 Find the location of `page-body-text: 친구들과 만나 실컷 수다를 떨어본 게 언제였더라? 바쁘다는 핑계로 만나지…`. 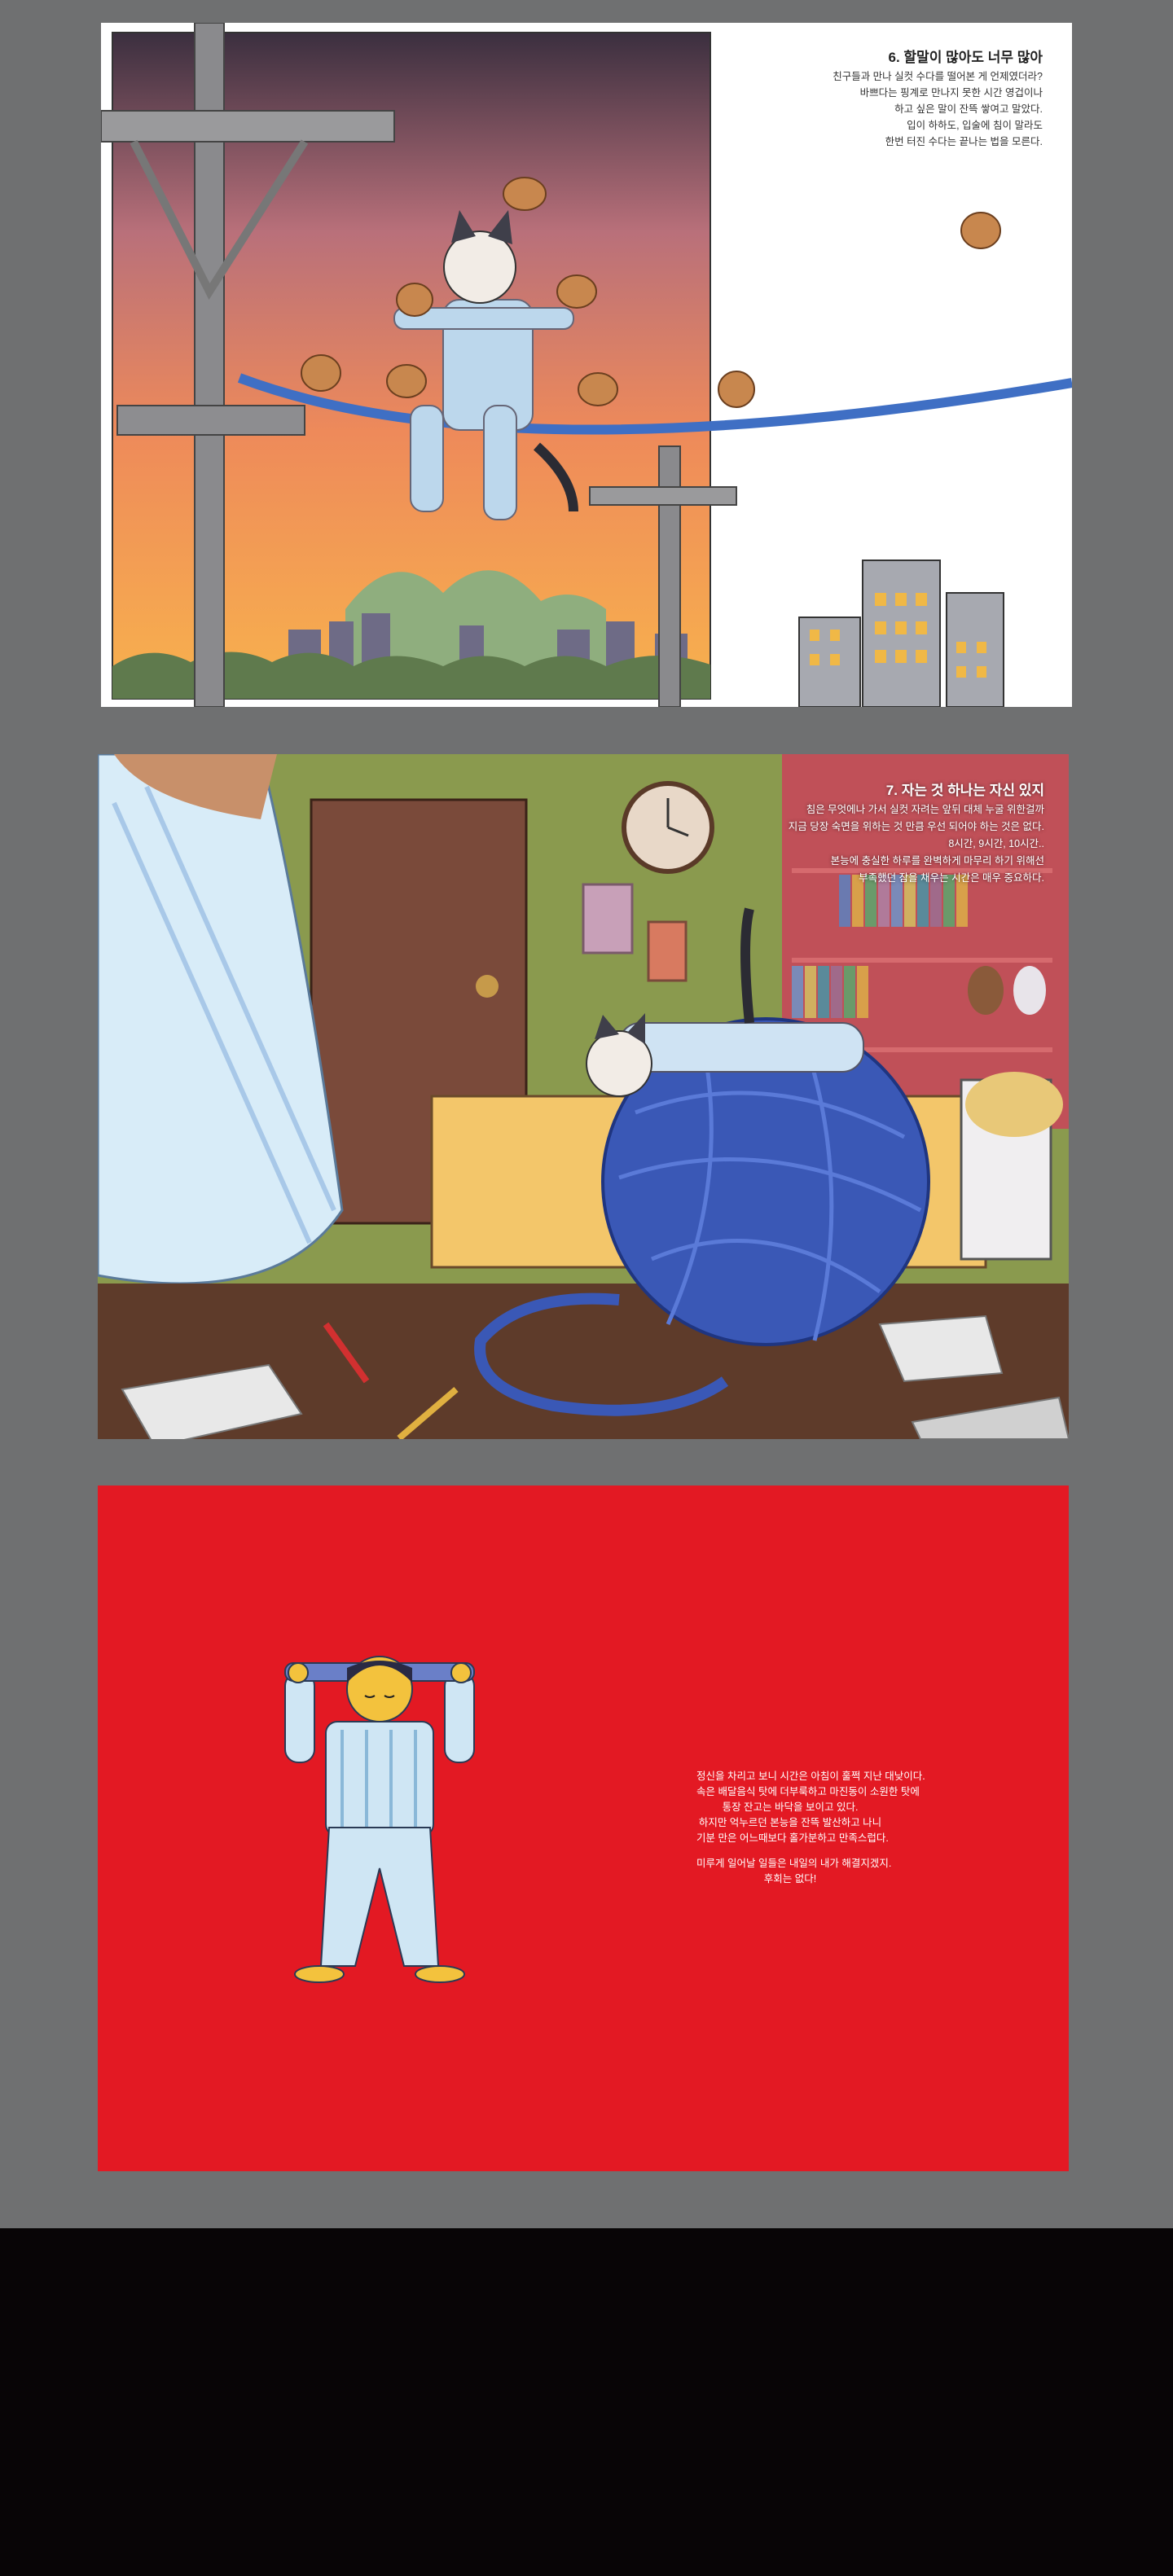

page-body-text: 친구들과 만나 실컷 수다를 떨어본 게 언제였더라? 바쁘다는 핑계로 만나지… is located at coordinates (938, 109).